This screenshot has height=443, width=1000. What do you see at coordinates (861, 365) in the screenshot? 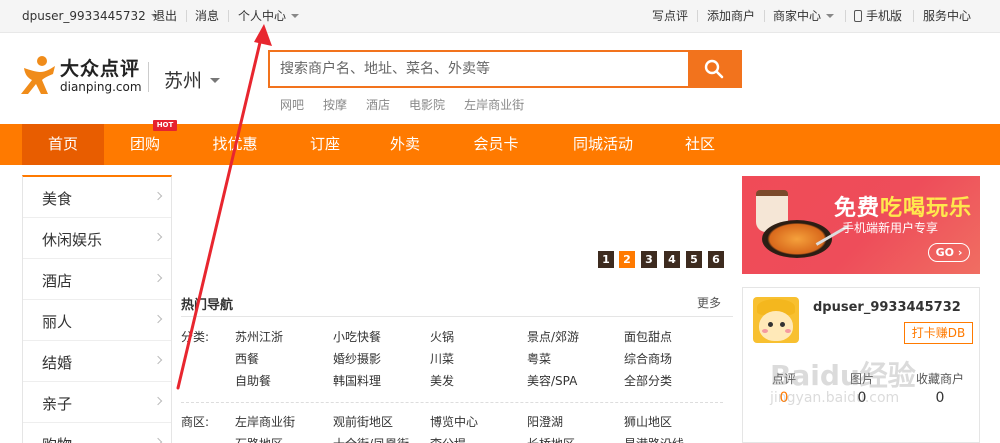
I see `user-card: dpuser_9933445732 打卡赚DB 点评 图片 收藏商户 0 0 0` at bounding box center [861, 365].